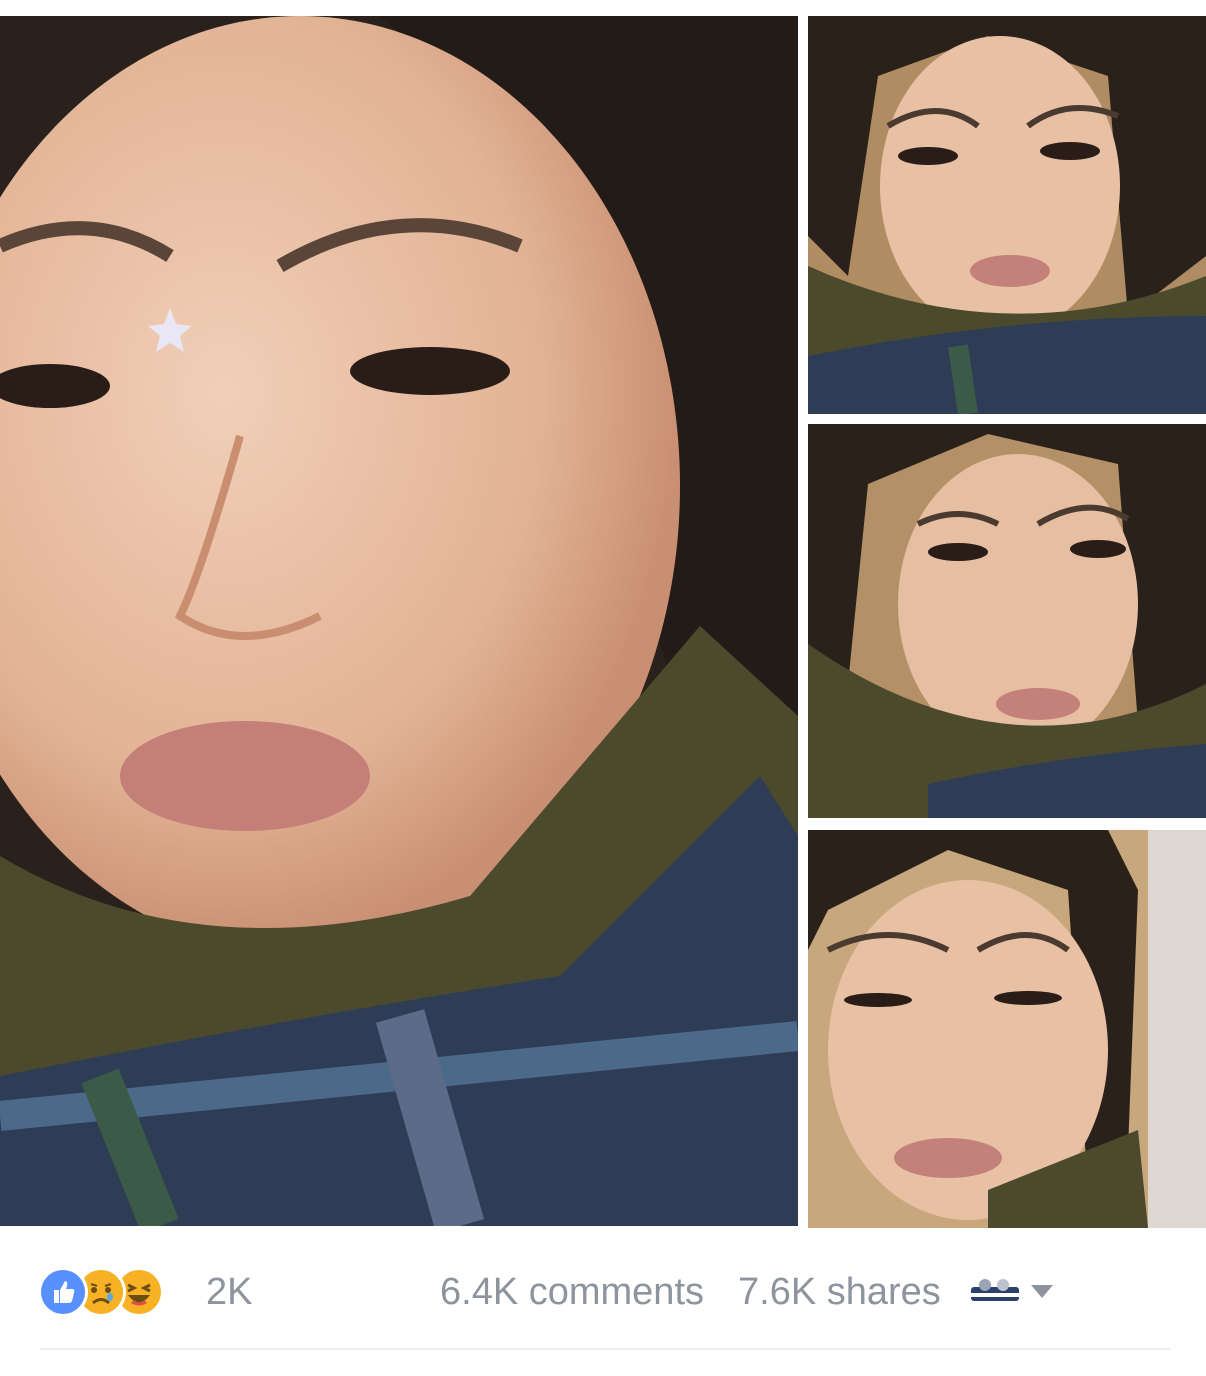  I want to click on audience-selector-icon, so click(994, 1290).